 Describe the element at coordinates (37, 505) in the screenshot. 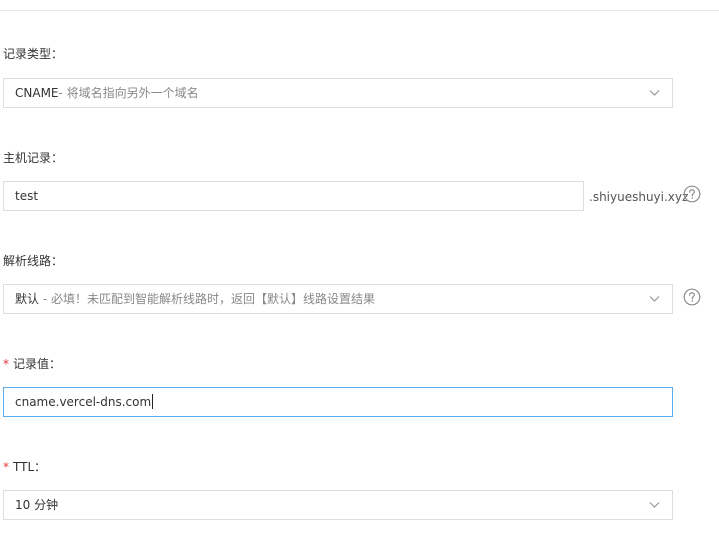

I see `ttl-value: 10 分钟` at that location.